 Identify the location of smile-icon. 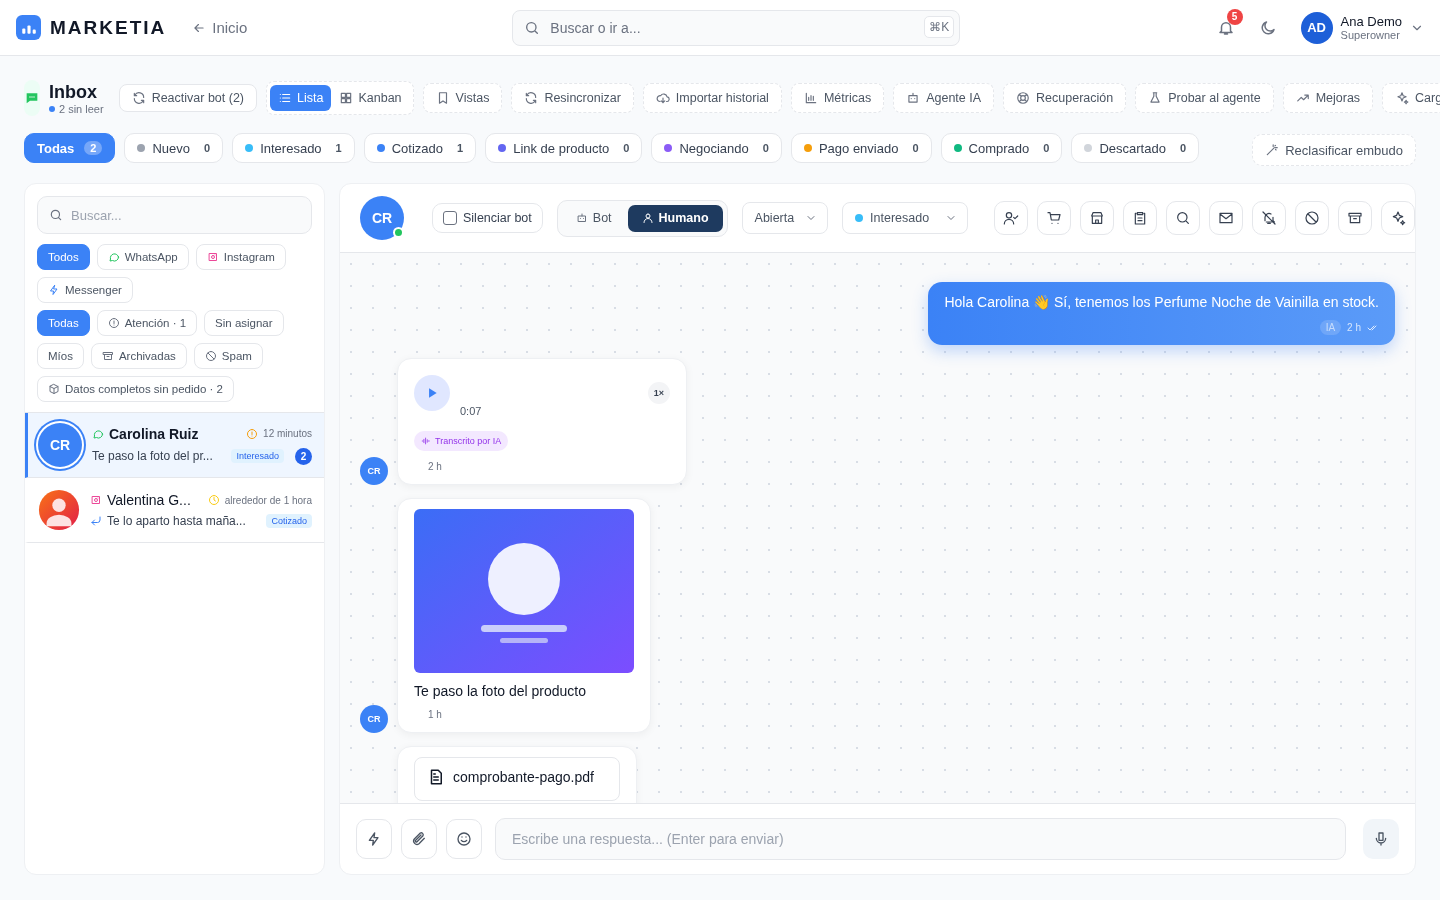
(464, 839).